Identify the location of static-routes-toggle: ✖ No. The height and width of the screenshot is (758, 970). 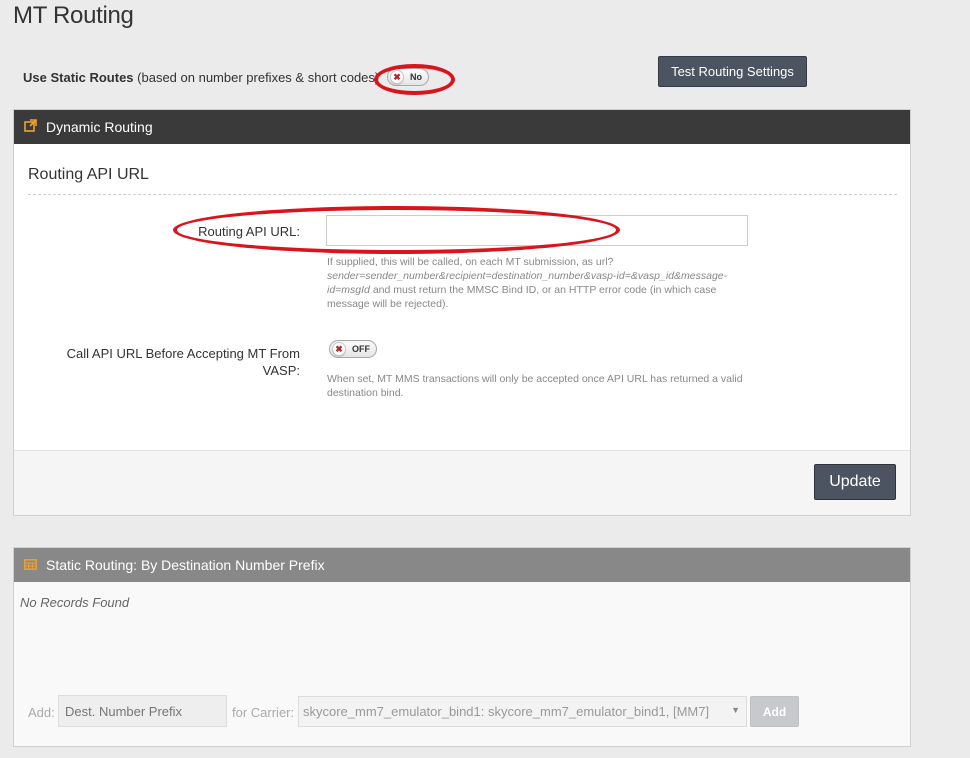
(408, 77).